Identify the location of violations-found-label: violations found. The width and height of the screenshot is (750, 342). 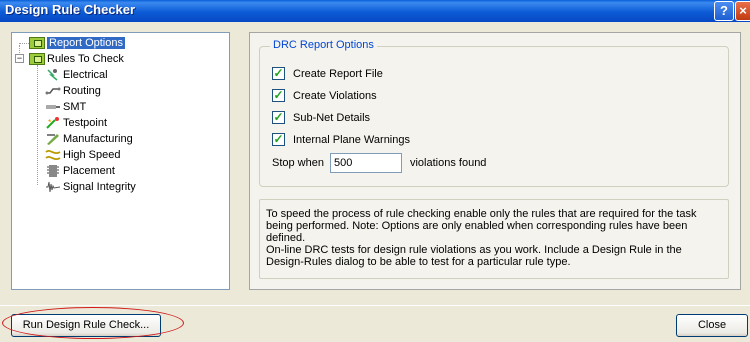
(448, 163).